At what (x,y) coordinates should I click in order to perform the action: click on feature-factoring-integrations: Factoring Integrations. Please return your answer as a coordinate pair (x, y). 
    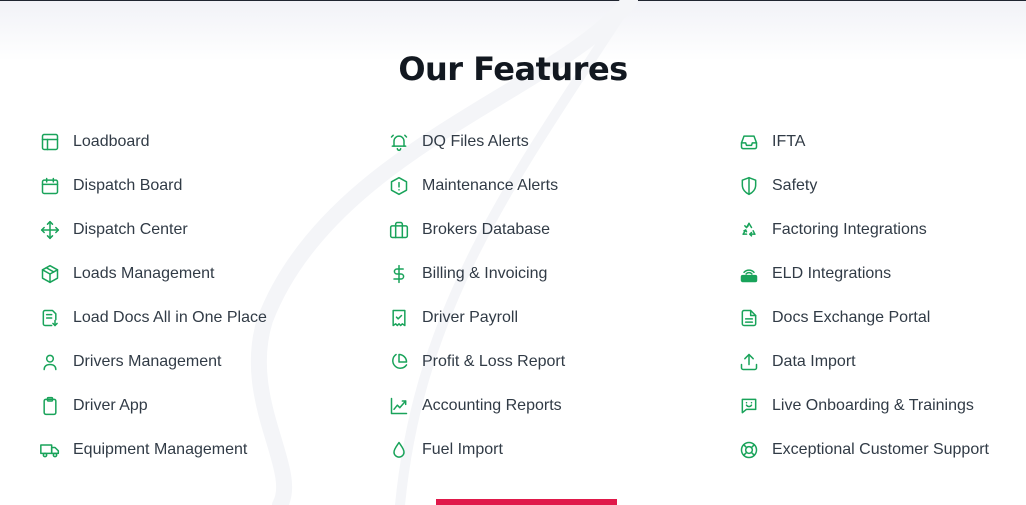
    Looking at the image, I should click on (864, 230).